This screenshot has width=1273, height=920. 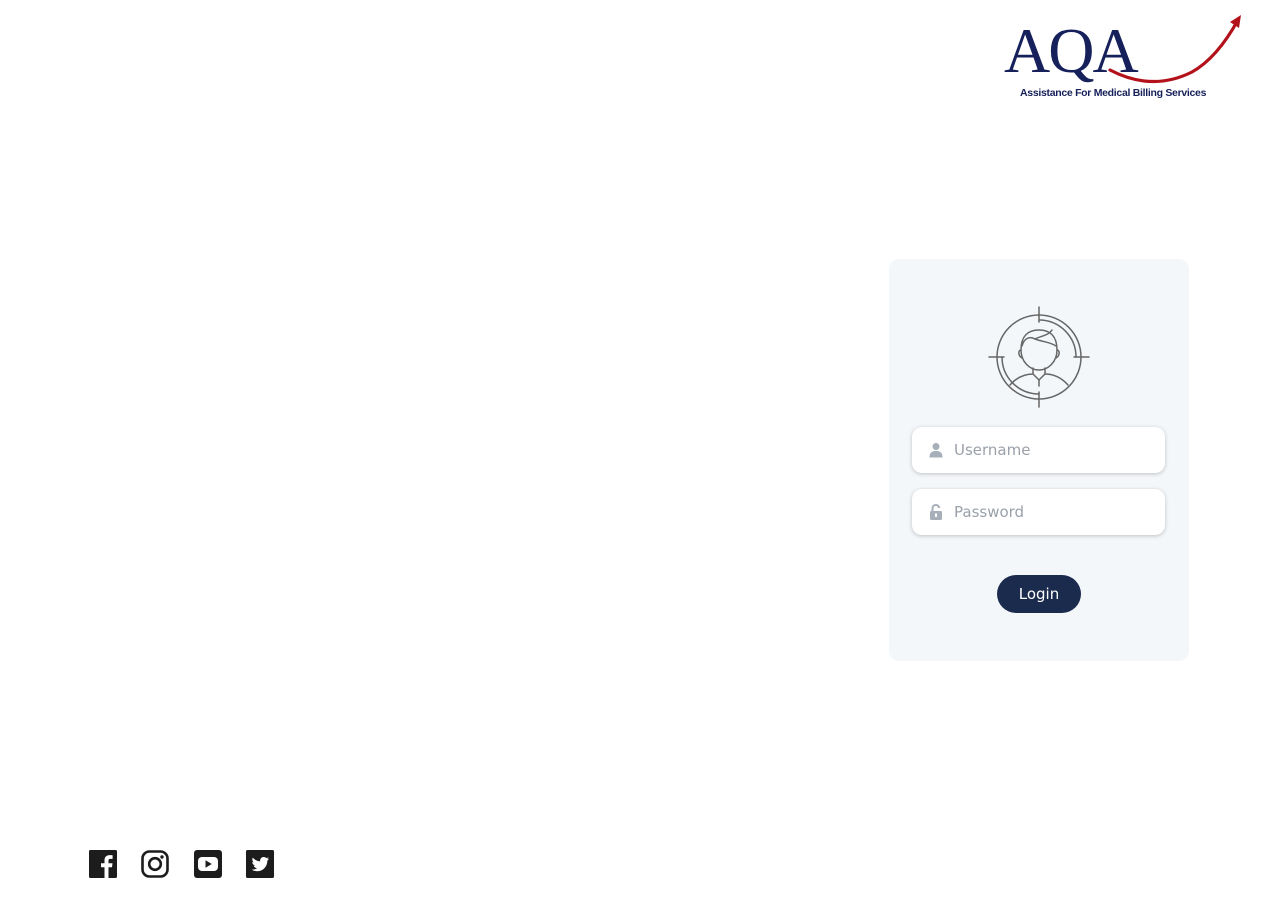 I want to click on instagram-link, so click(x=155, y=864).